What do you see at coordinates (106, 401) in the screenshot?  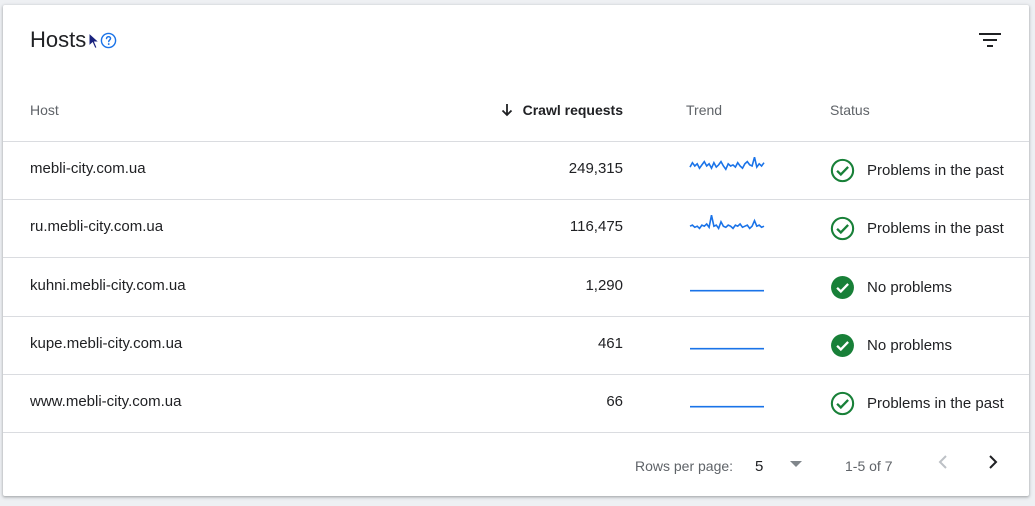 I see `host-cell: www.mebli-city.com.ua` at bounding box center [106, 401].